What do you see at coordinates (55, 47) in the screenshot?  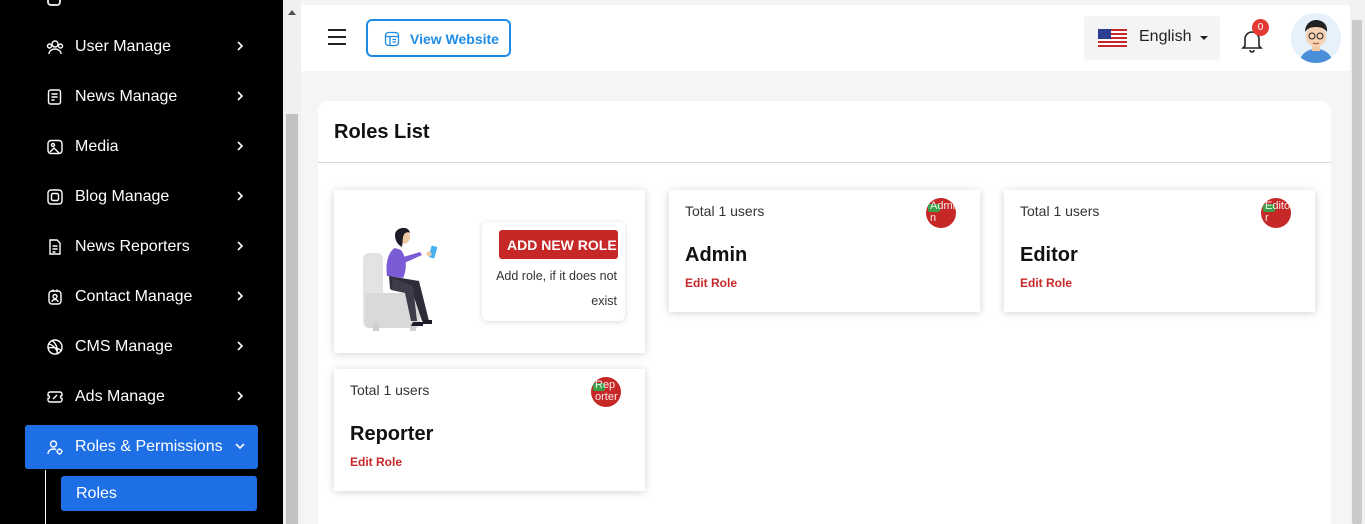 I see `users-icon` at bounding box center [55, 47].